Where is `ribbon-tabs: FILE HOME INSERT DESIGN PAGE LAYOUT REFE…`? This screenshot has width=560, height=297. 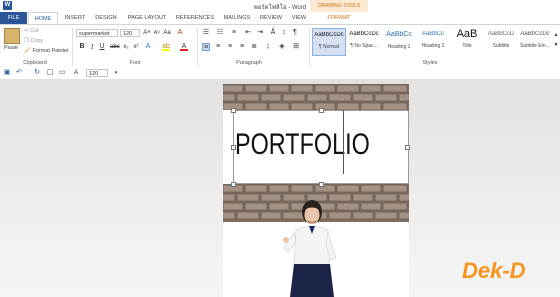 ribbon-tabs: FILE HOME INSERT DESIGN PAGE LAYOUT REFE… is located at coordinates (280, 18).